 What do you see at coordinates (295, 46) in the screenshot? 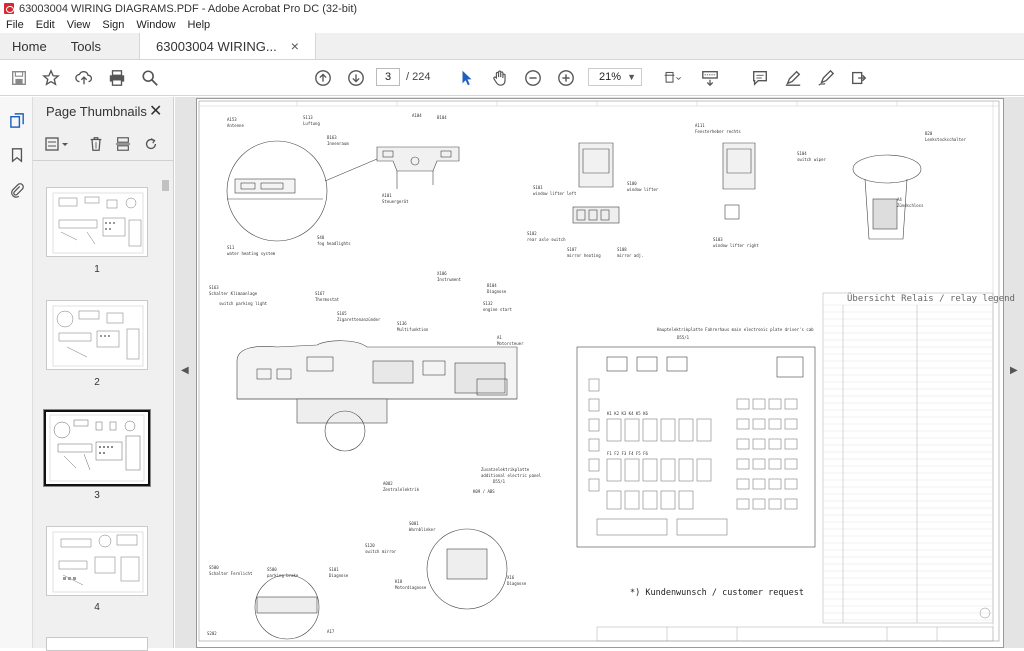
I see `close-tab-icon: ×` at bounding box center [295, 46].